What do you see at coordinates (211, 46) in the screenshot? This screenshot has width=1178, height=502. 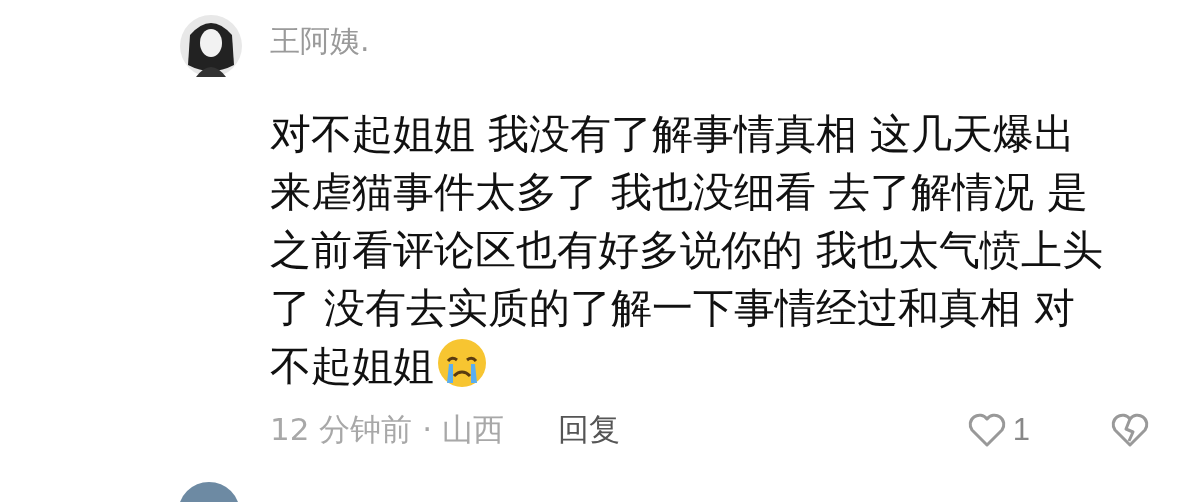 I see `avatar-icon` at bounding box center [211, 46].